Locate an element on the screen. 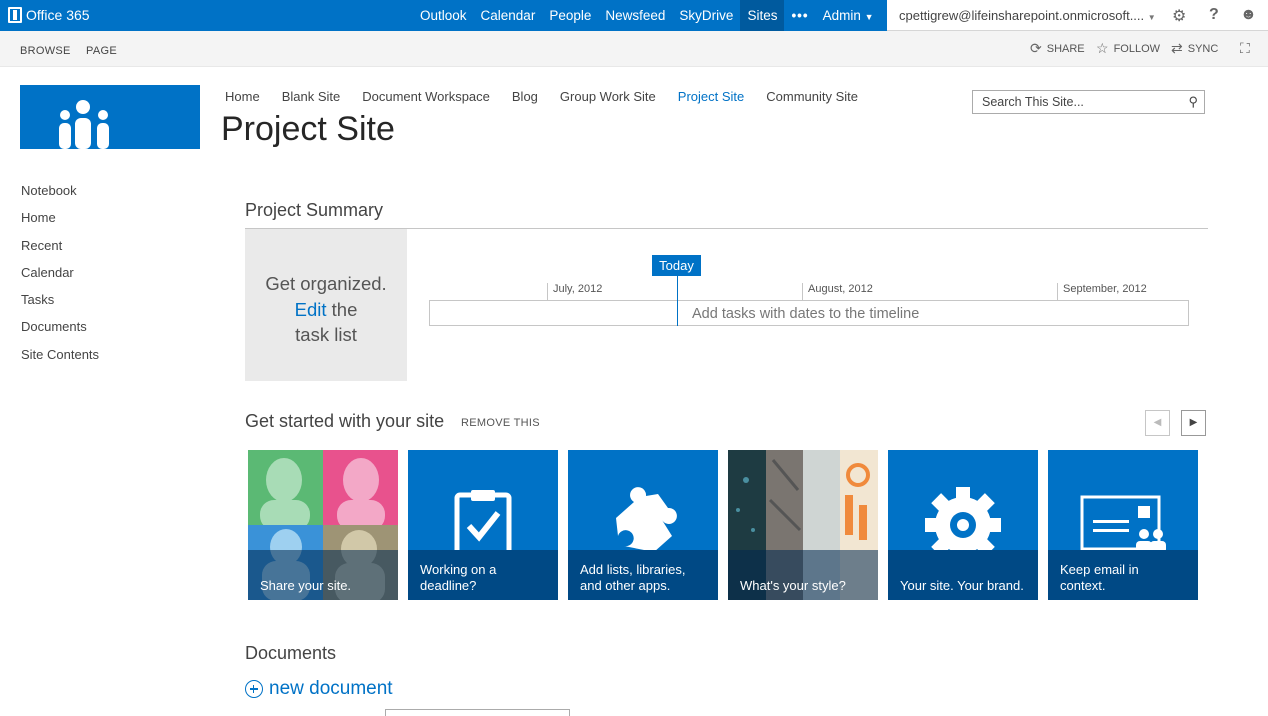  prev-button: ◀ is located at coordinates (1157, 423).